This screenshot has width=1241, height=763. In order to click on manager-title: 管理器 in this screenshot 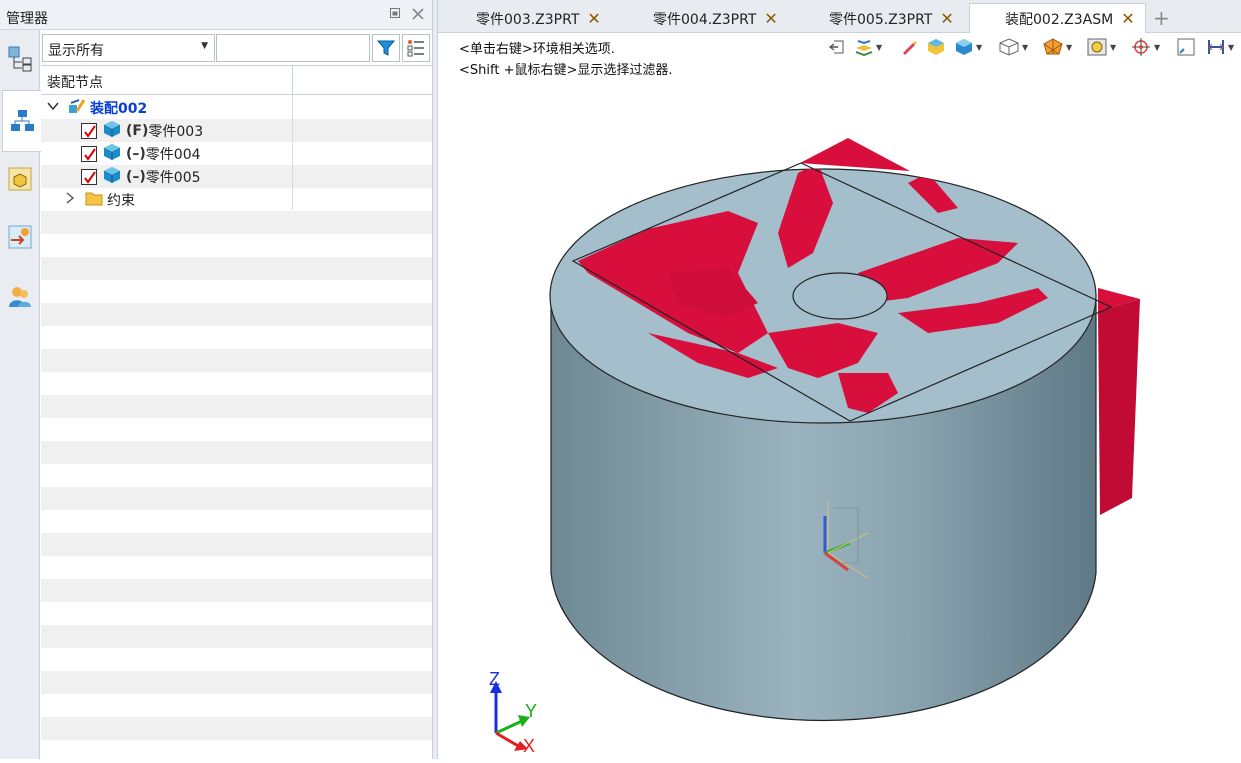, I will do `click(27, 19)`.